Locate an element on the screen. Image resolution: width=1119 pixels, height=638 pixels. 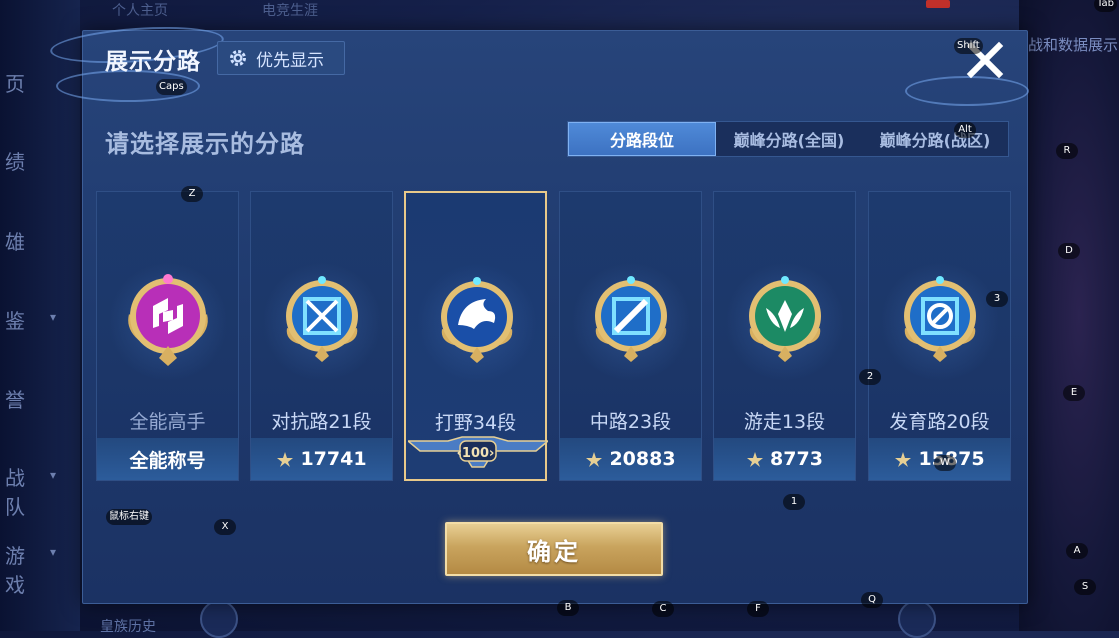
lane-rank: 全能高手 is located at coordinates (167, 422).